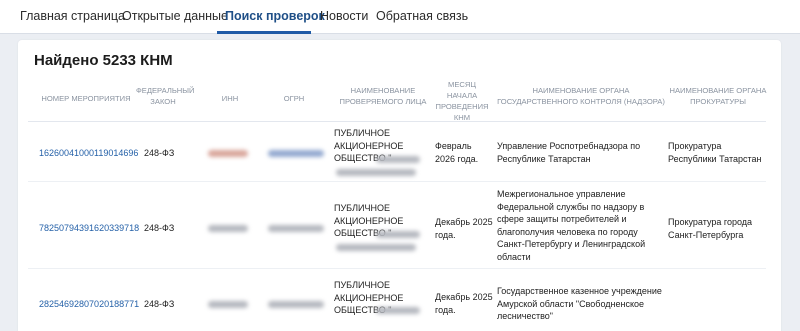  What do you see at coordinates (175, 16) in the screenshot?
I see `nav-open-data: Открытые данные` at bounding box center [175, 16].